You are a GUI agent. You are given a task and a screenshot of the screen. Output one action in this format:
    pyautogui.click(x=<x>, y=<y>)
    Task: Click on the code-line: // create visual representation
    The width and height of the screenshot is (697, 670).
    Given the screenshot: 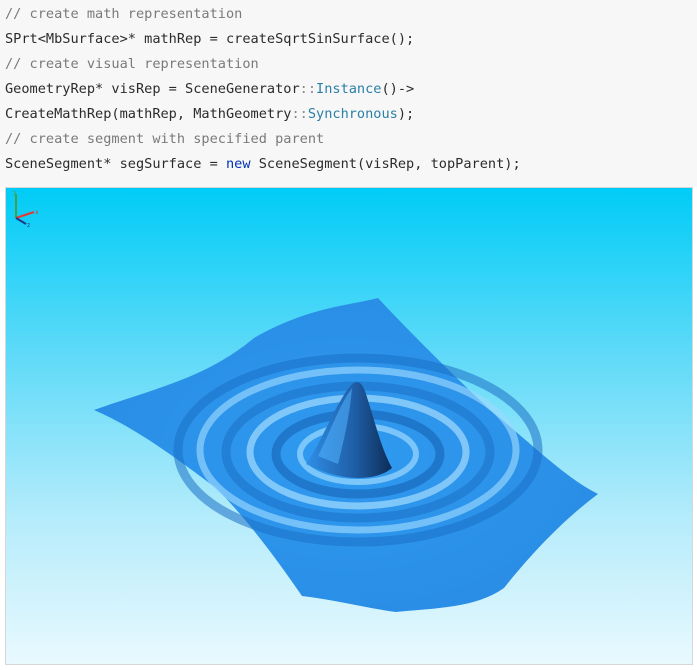 What is the action you would take?
    pyautogui.click(x=348, y=64)
    